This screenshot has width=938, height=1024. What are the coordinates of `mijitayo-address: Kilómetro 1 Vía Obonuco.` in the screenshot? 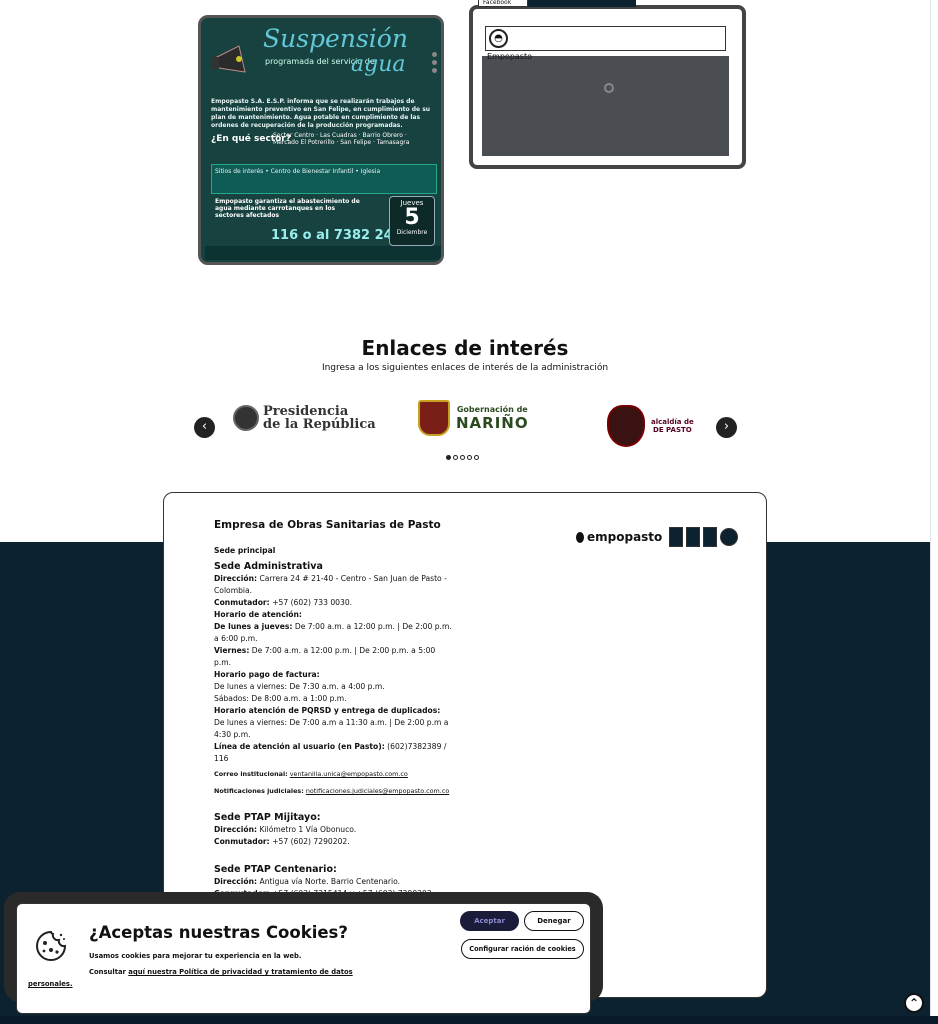 It's located at (308, 829).